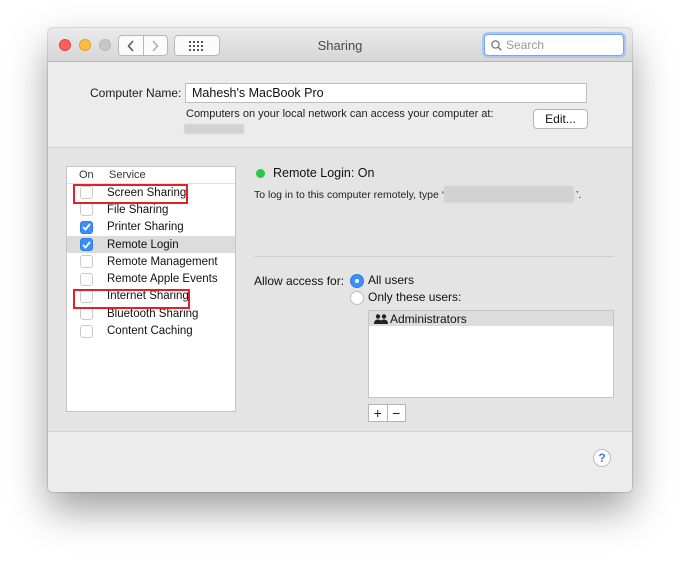 The width and height of the screenshot is (680, 561). I want to click on service-label: File Sharing, so click(138, 209).